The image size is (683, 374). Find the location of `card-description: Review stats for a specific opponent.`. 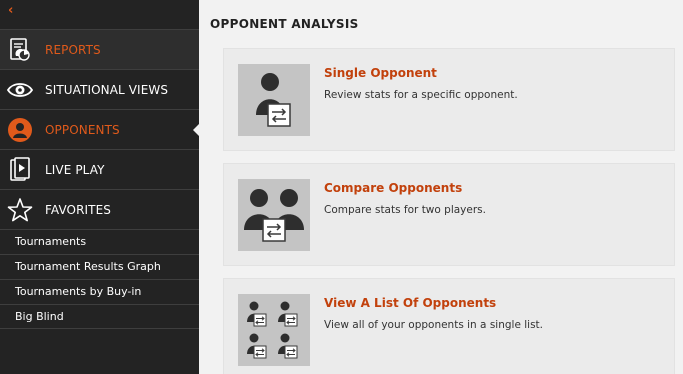

card-description: Review stats for a specific opponent. is located at coordinates (421, 95).